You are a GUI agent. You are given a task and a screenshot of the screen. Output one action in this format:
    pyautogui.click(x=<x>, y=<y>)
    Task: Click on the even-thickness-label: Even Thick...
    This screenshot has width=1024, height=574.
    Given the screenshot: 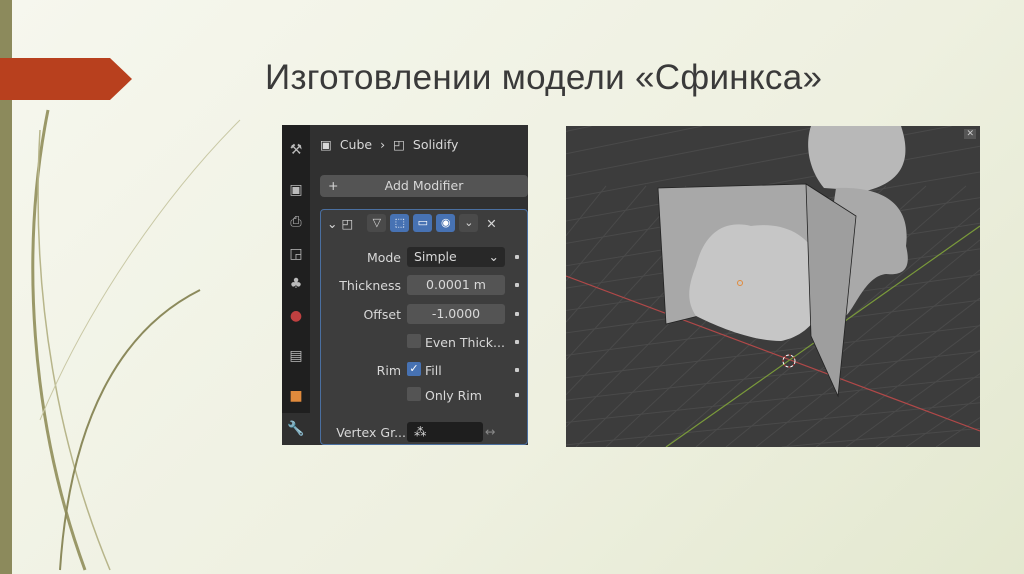 What is the action you would take?
    pyautogui.click(x=465, y=342)
    